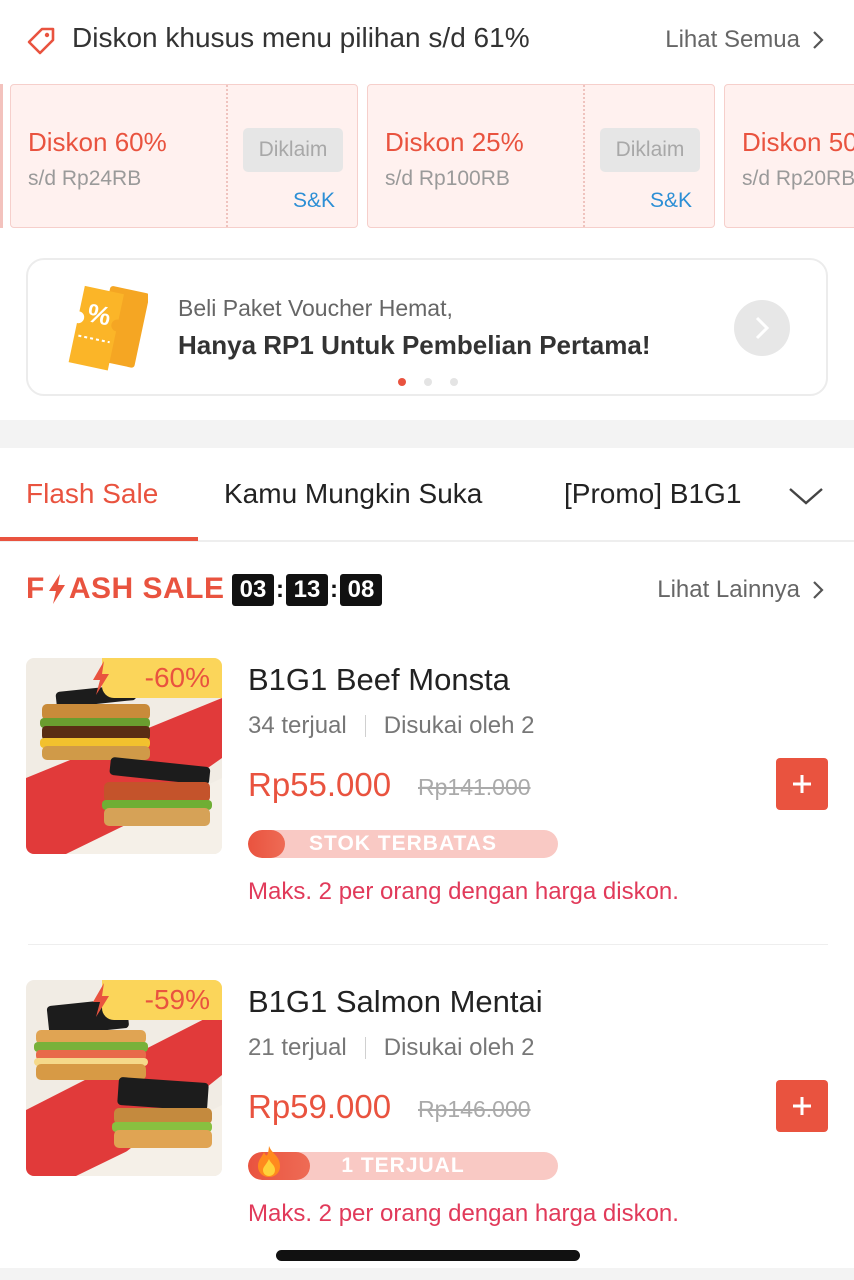  What do you see at coordinates (428, 1255) in the screenshot?
I see `home-indicator` at bounding box center [428, 1255].